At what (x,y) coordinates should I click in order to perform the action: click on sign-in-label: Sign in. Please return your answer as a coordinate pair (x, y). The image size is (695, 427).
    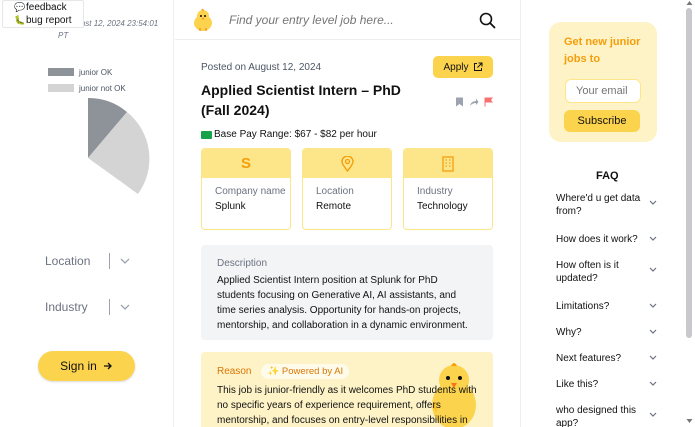
    Looking at the image, I should click on (78, 366).